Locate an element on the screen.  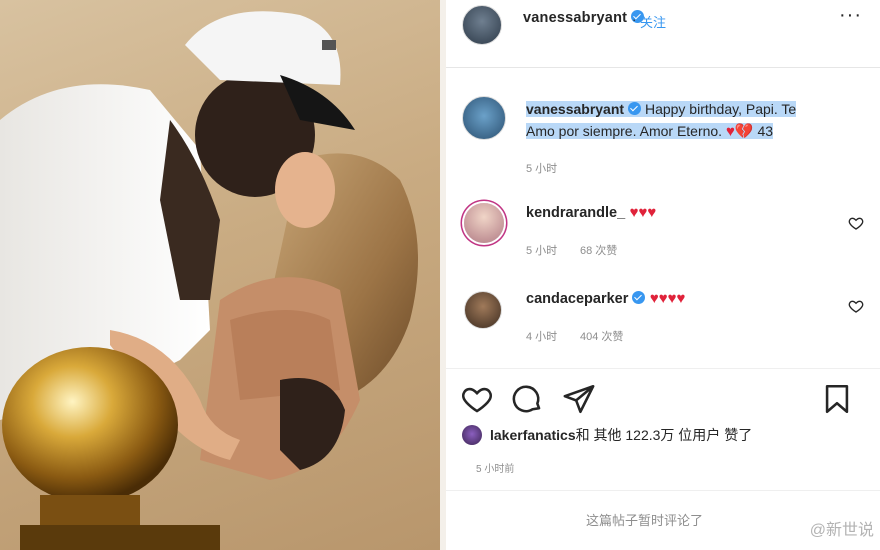
comment-likes: 68 次赞 is located at coordinates (598, 250).